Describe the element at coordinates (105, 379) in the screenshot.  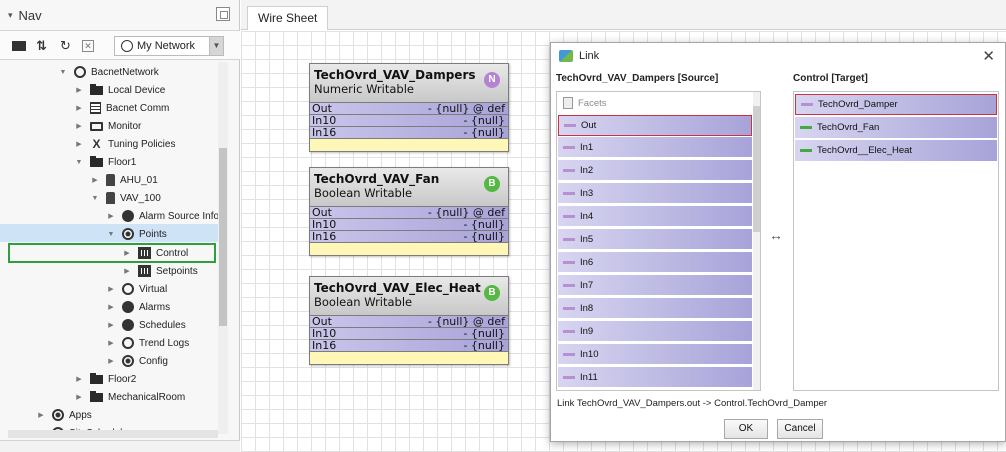
I see `tree-node-floor2: ▶ Floor2` at that location.